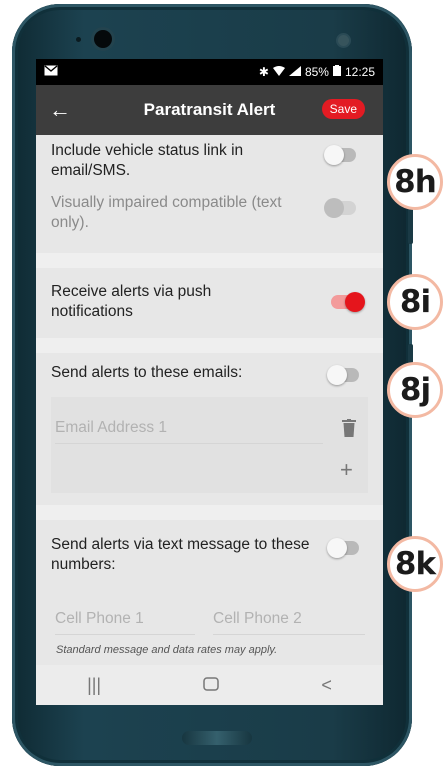 The height and width of the screenshot is (769, 447). Describe the element at coordinates (278, 72) in the screenshot. I see `wifi-icon` at that location.